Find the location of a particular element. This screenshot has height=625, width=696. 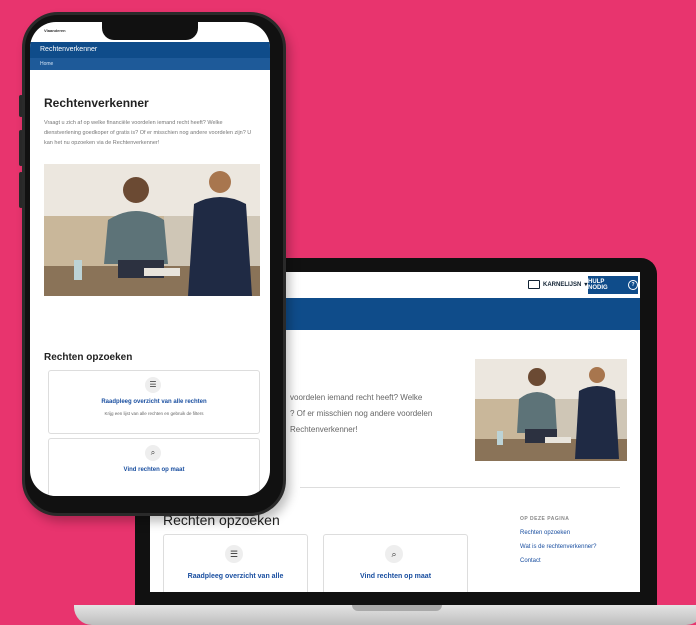

language-label: KARNELIJSN is located at coordinates (562, 284).